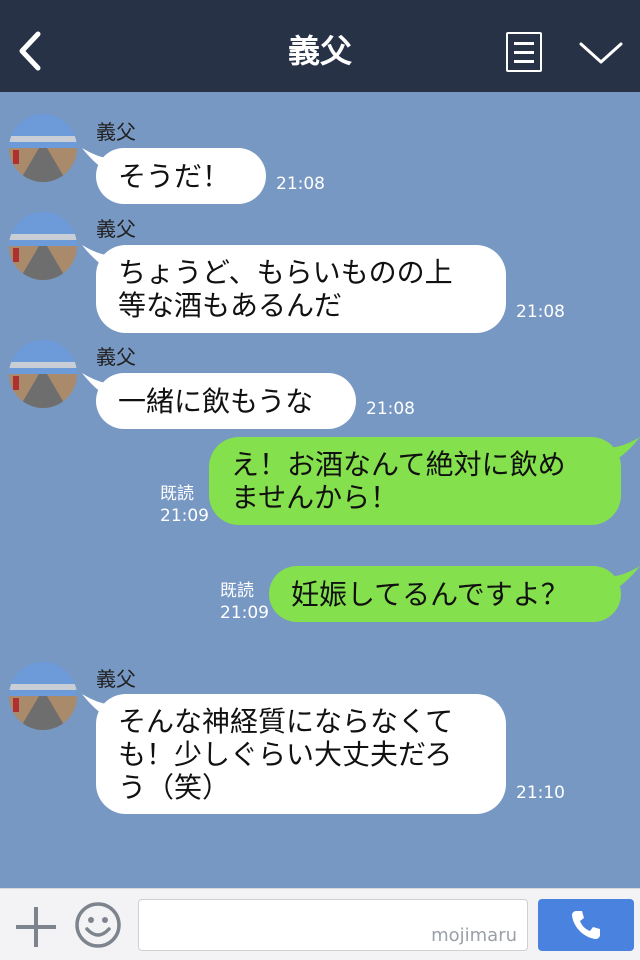 The image size is (640, 960). What do you see at coordinates (474, 935) in the screenshot?
I see `watermark: mojimaru` at bounding box center [474, 935].